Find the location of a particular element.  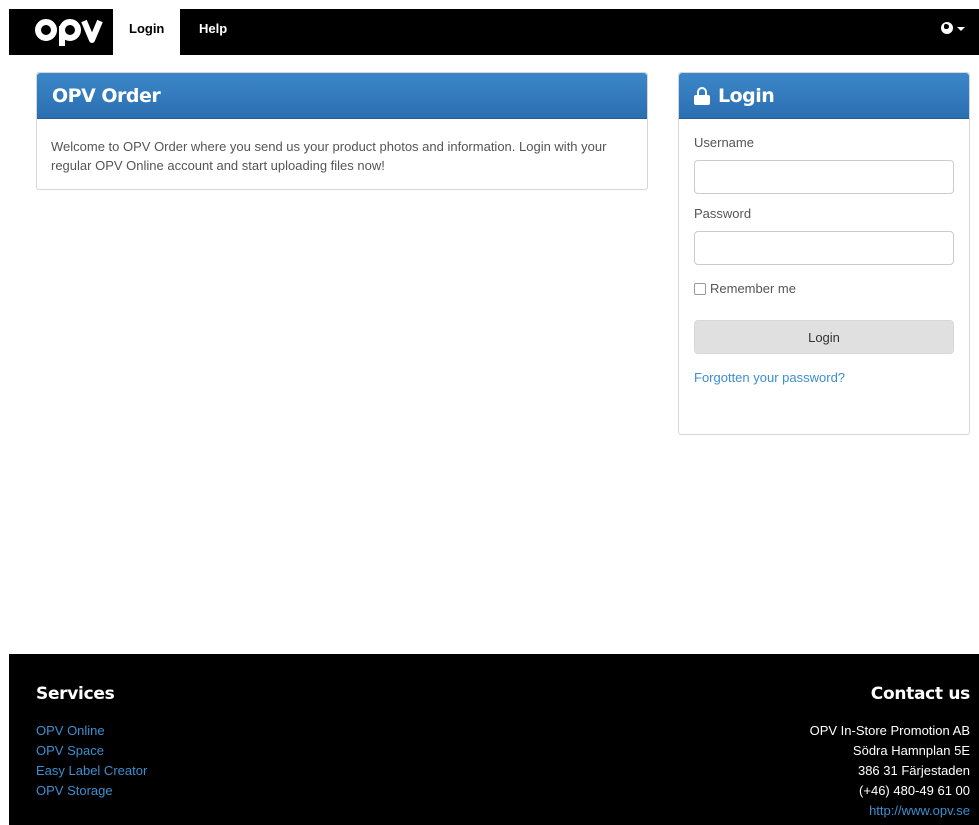

remember-me-row: Remember me is located at coordinates (824, 288).